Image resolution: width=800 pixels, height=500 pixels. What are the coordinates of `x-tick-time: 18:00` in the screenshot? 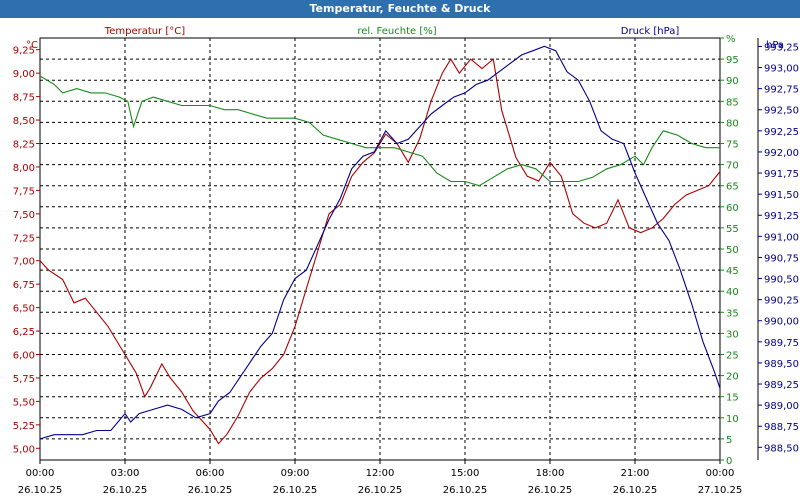 It's located at (550, 473).